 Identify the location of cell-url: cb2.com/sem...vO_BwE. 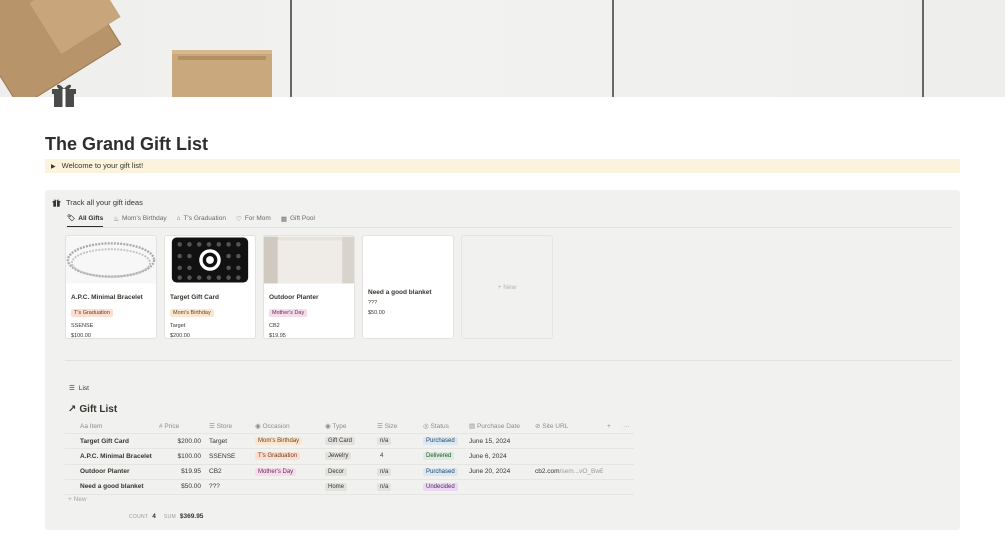
(567, 471).